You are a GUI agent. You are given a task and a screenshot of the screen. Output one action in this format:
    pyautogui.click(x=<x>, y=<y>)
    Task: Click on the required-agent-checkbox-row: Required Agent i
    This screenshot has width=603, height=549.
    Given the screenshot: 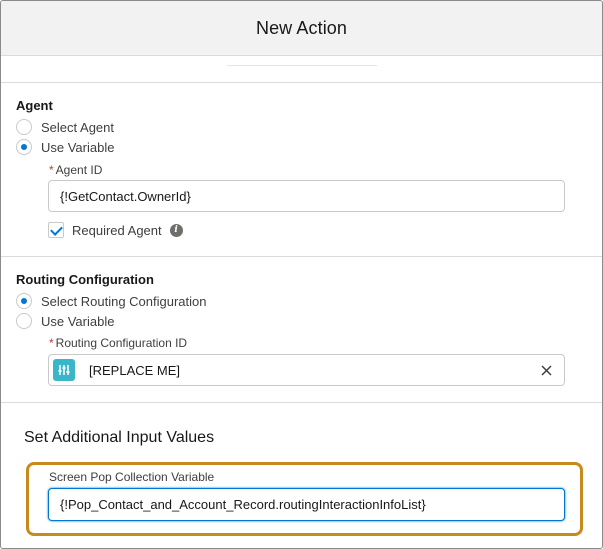 What is the action you would take?
    pyautogui.click(x=115, y=230)
    